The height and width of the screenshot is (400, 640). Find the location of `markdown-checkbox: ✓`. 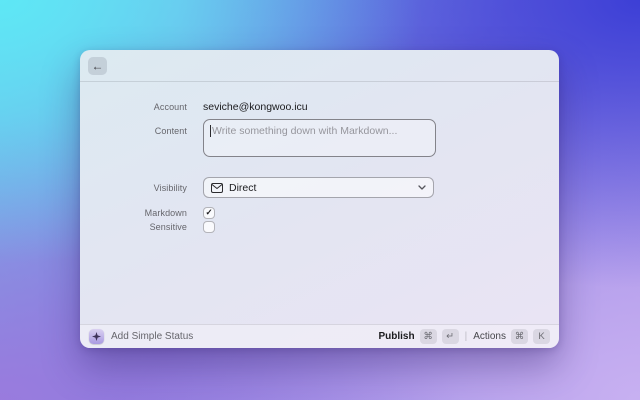

markdown-checkbox: ✓ is located at coordinates (209, 212).